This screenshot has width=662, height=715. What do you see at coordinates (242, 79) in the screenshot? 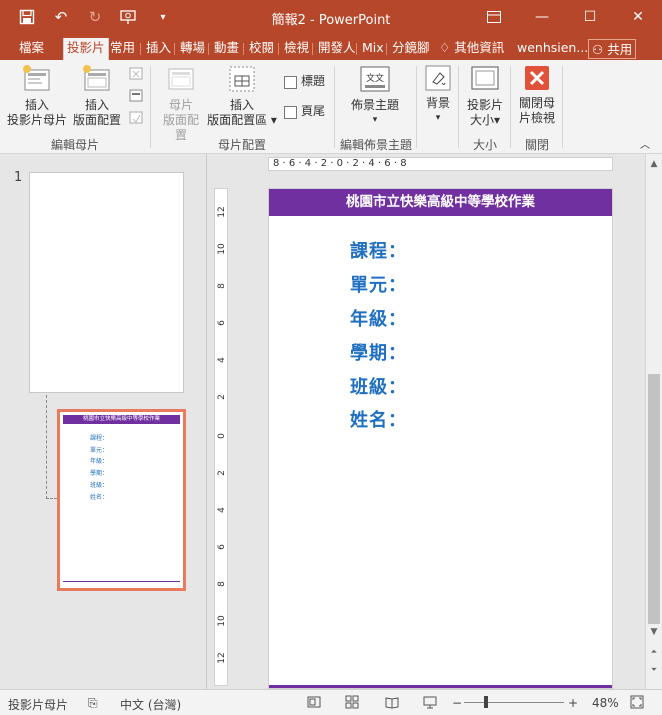
I see `placeholder-icon` at bounding box center [242, 79].